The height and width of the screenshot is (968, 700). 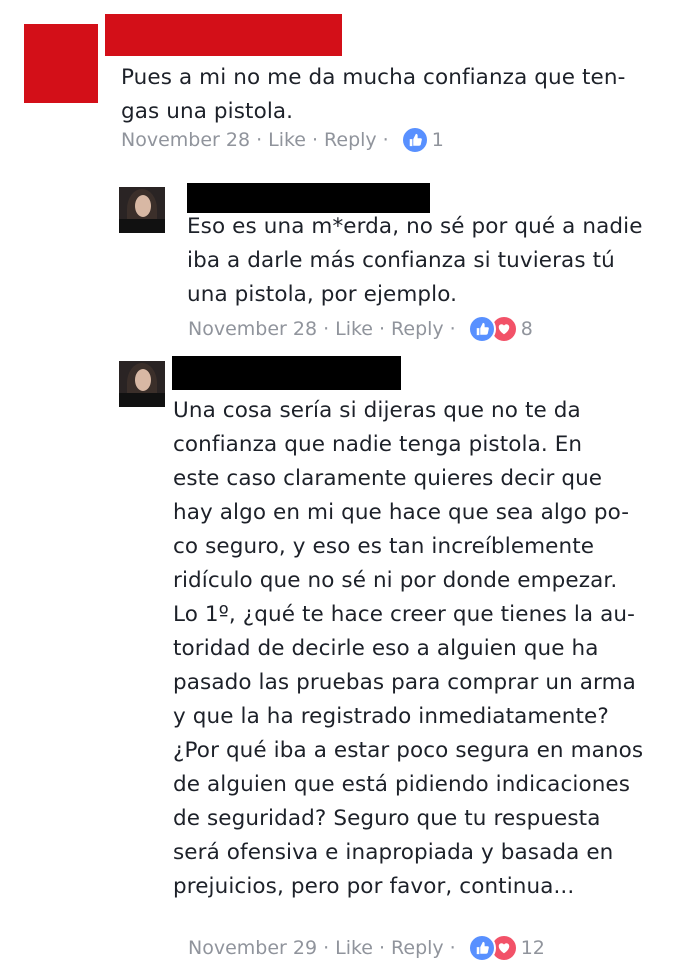 I want to click on comment-meta: November 28 · Like · Reply · 1, so click(x=282, y=140).